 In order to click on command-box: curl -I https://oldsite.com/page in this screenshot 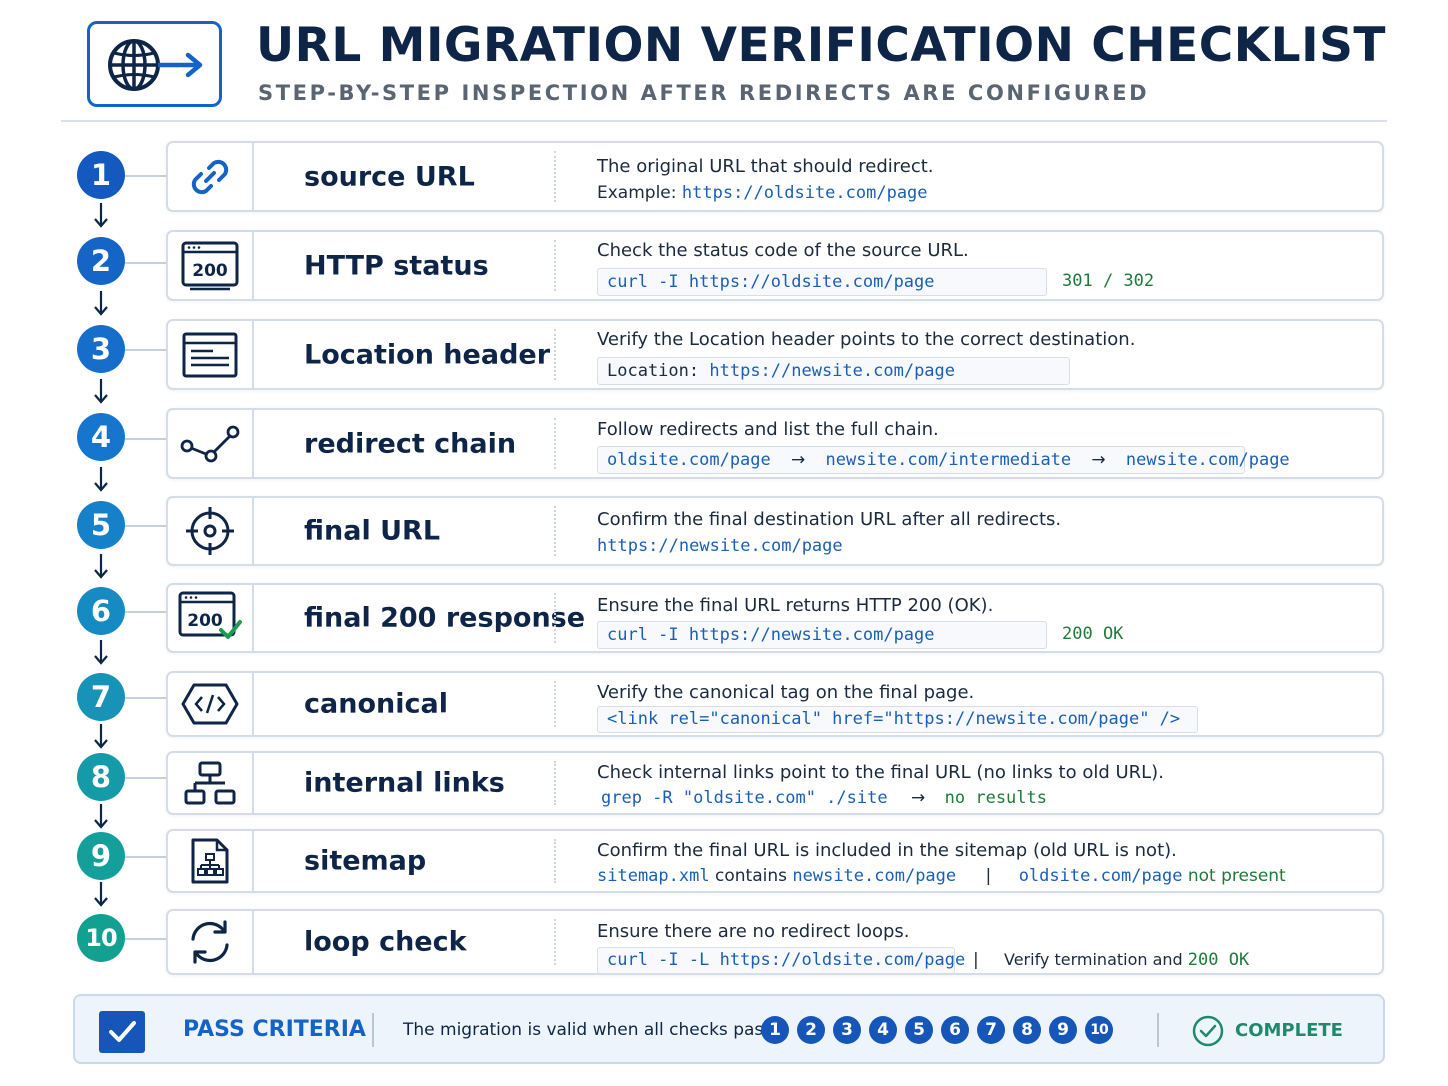, I will do `click(822, 282)`.